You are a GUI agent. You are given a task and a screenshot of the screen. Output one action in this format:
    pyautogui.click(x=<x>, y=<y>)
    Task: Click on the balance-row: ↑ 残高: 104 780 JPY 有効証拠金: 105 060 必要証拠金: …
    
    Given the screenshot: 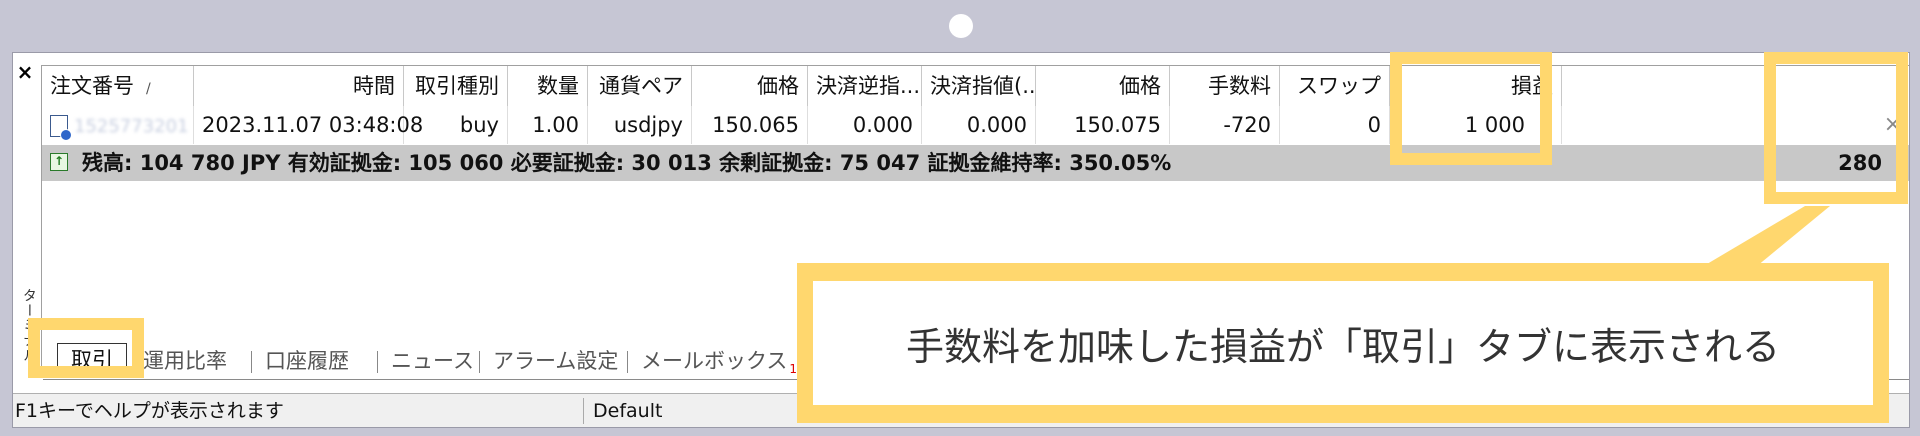 What is the action you would take?
    pyautogui.click(x=975, y=163)
    